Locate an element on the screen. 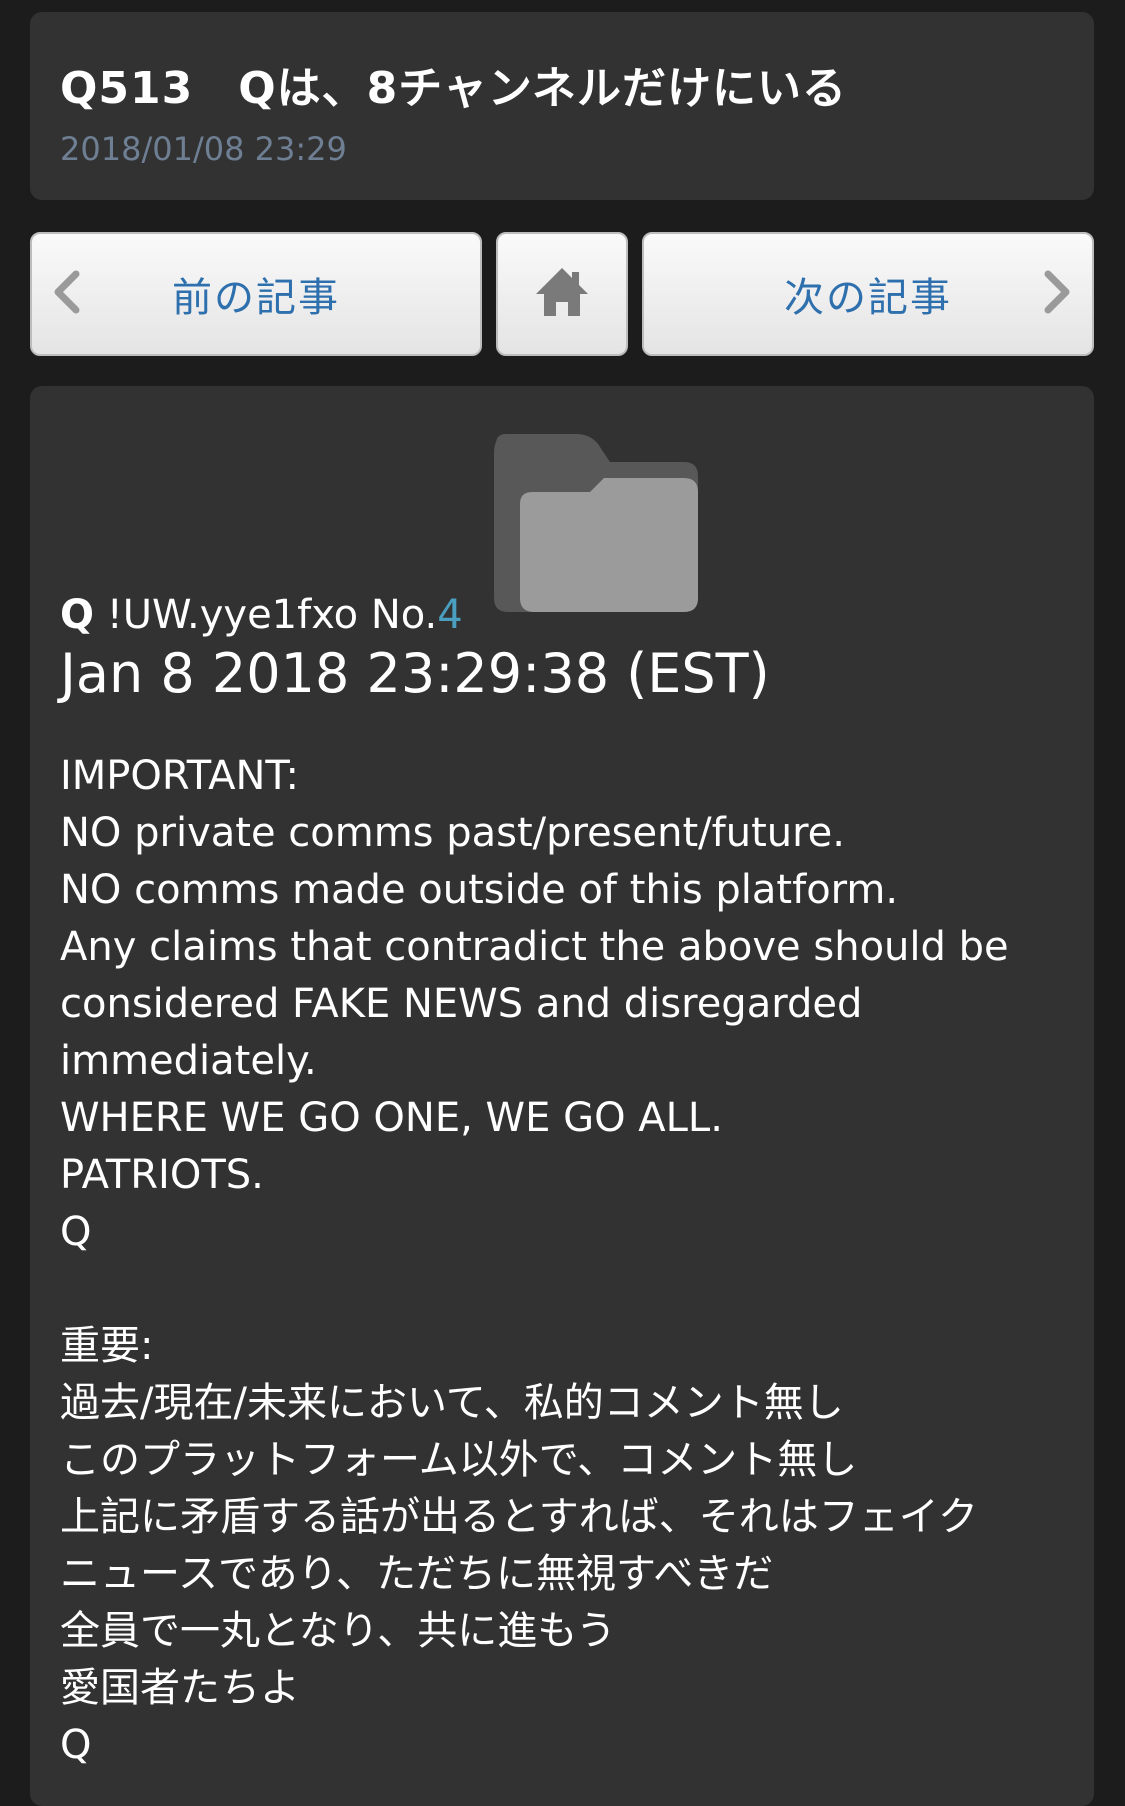 The height and width of the screenshot is (1806, 1125). body-line: PATRIOTS. is located at coordinates (162, 1175).